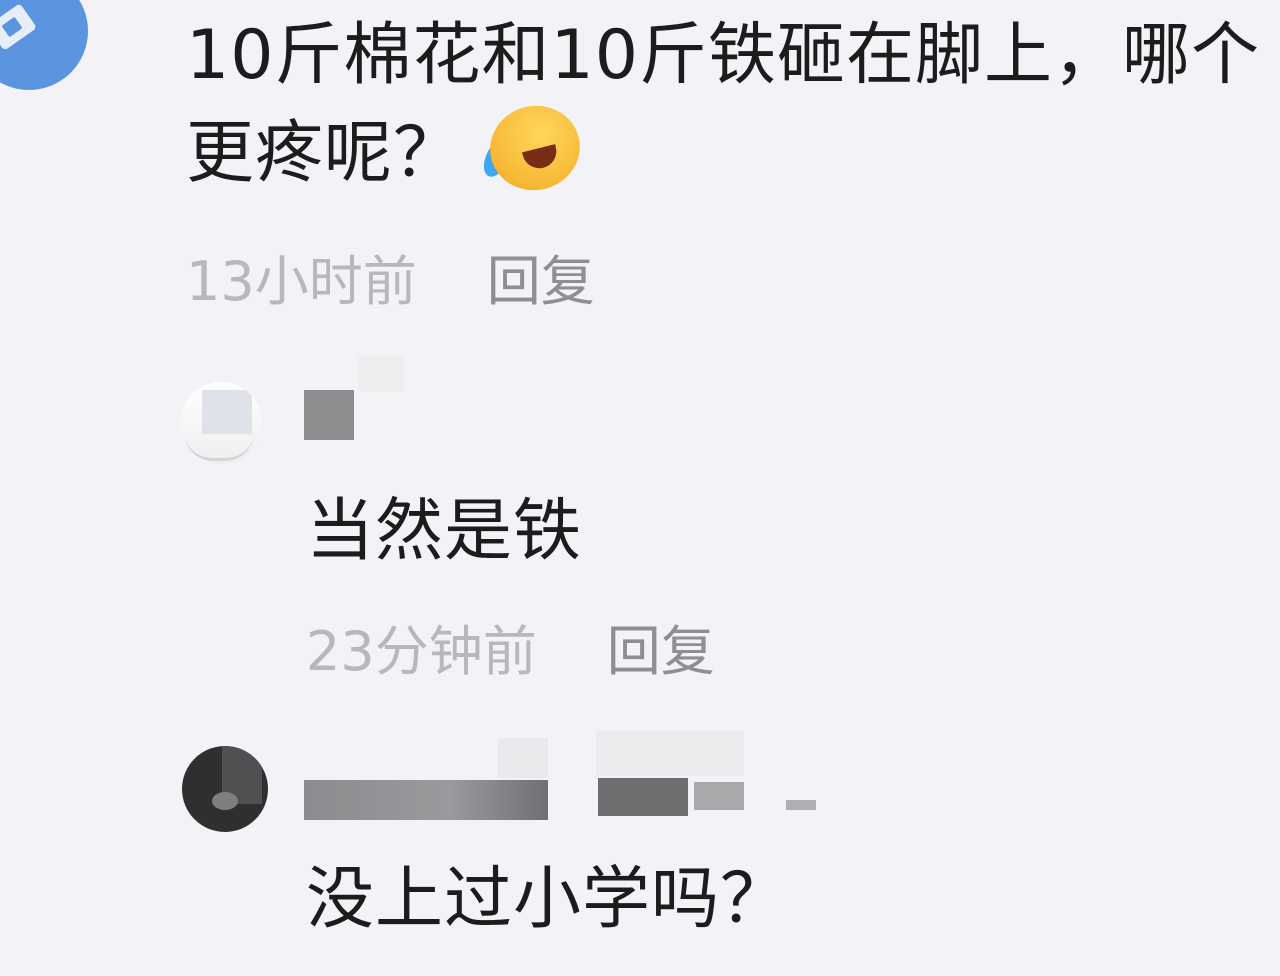 This screenshot has height=976, width=1280. What do you see at coordinates (421, 651) in the screenshot?
I see `reply-1-time: 23分钟前` at bounding box center [421, 651].